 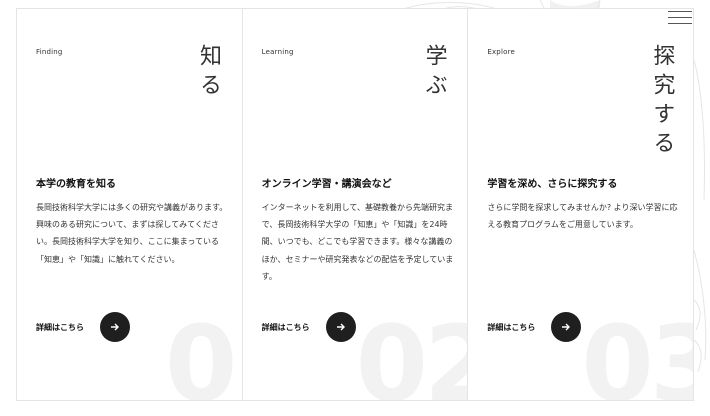 What do you see at coordinates (411, 352) in the screenshot?
I see `card-number: 02` at bounding box center [411, 352].